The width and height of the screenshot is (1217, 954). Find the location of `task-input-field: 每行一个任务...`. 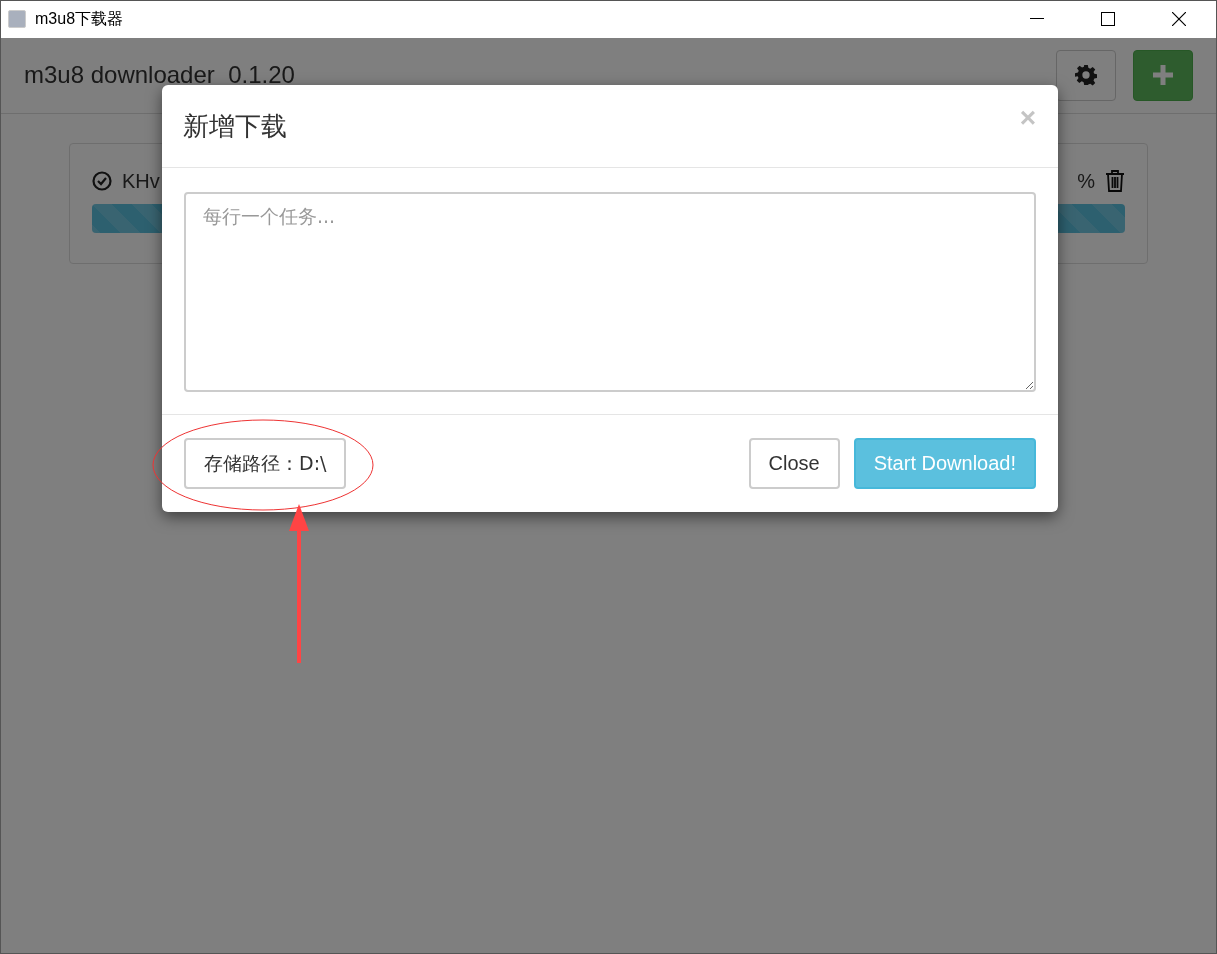

task-input-field: 每行一个任务... is located at coordinates (610, 292).